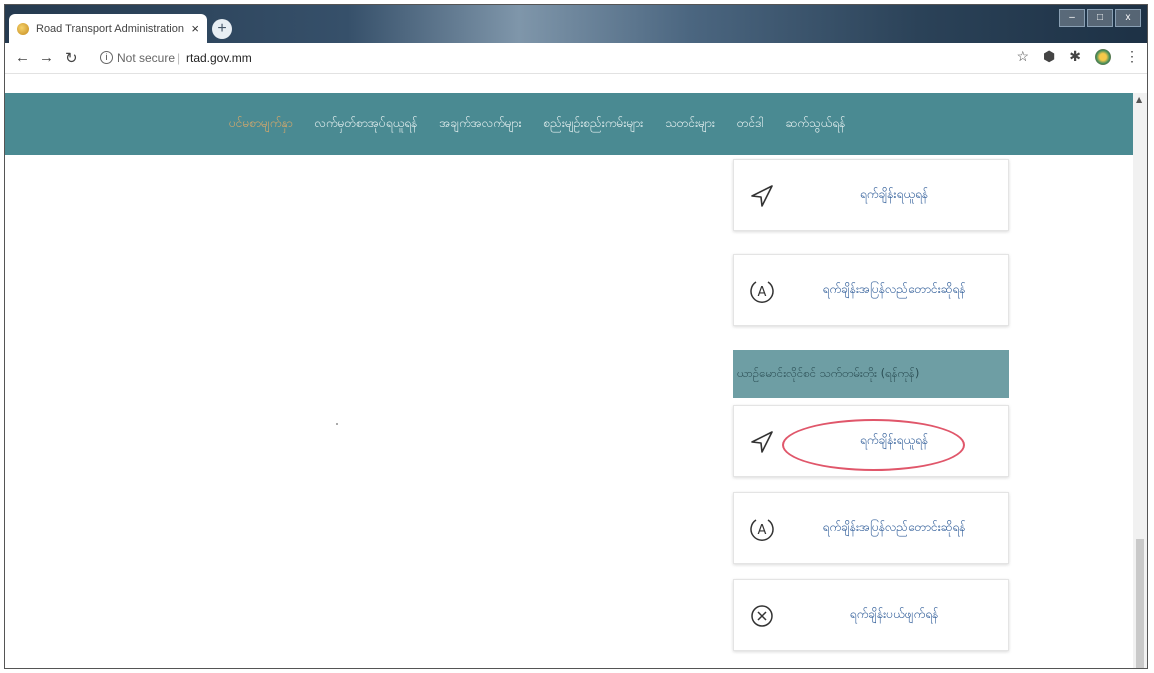 The image size is (1154, 673). What do you see at coordinates (23, 28) in the screenshot?
I see `site-favicon-icon` at bounding box center [23, 28].